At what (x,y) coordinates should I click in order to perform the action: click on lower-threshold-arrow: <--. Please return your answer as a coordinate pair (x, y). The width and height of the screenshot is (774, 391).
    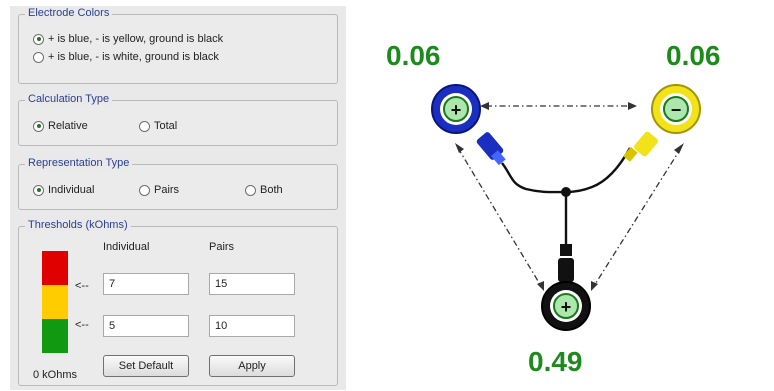
    Looking at the image, I should click on (82, 325).